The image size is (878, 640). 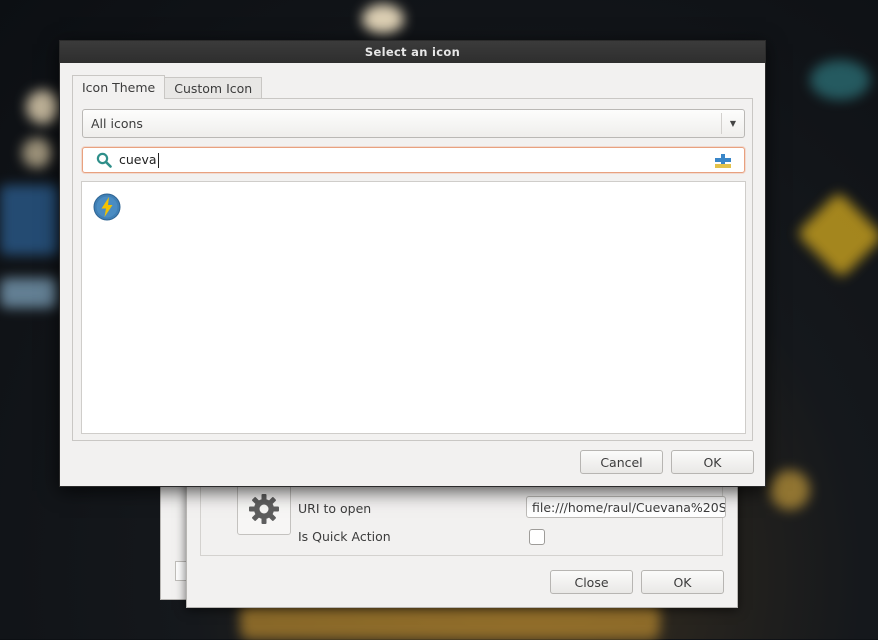 I want to click on ok-button: OK, so click(x=712, y=462).